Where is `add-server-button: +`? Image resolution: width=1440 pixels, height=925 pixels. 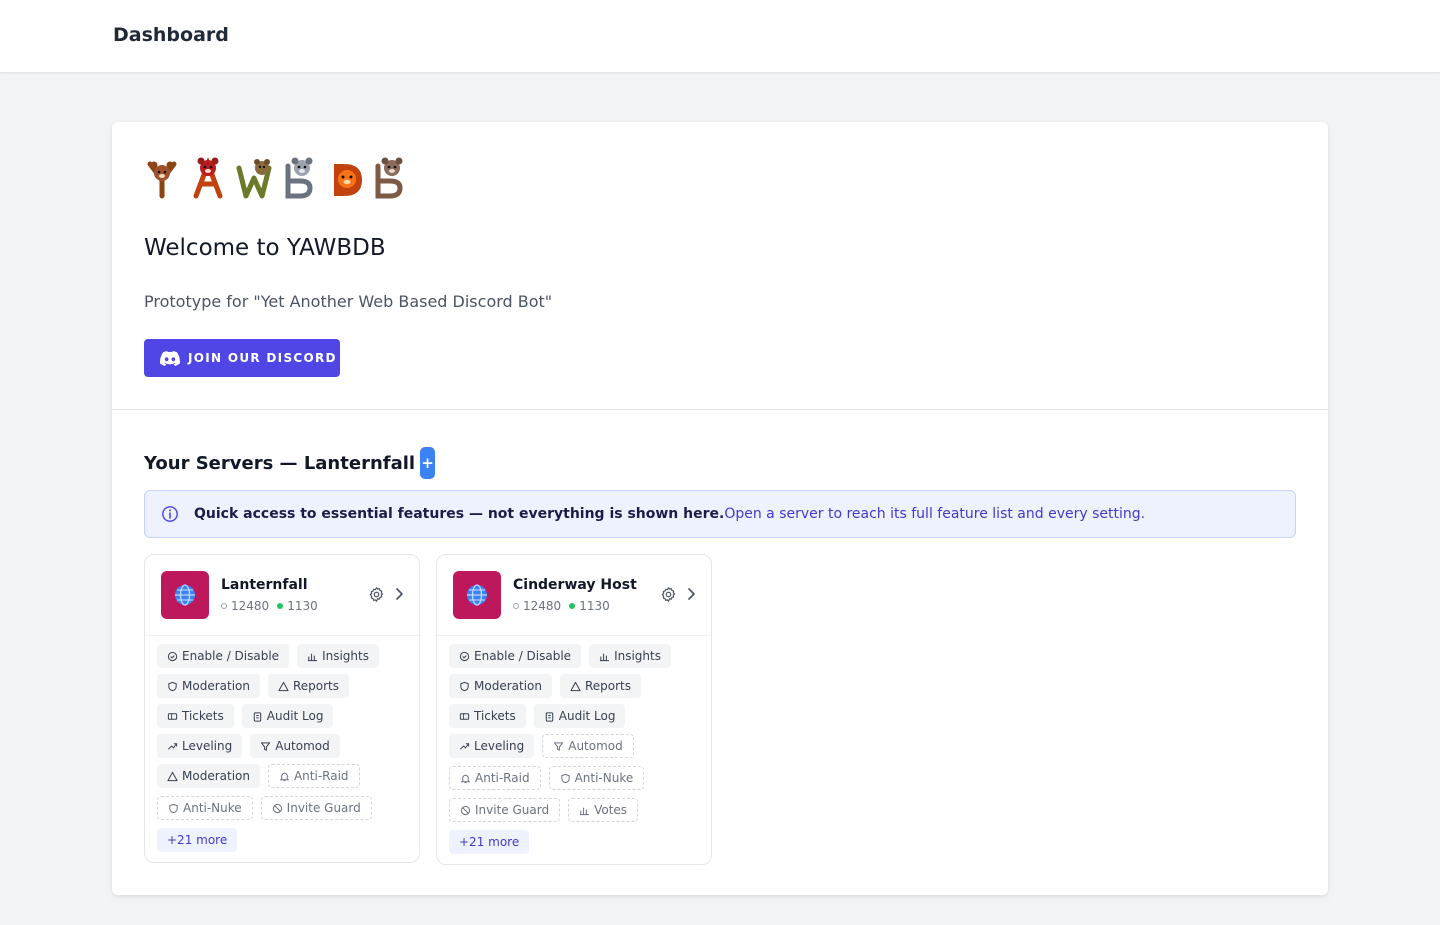 add-server-button: + is located at coordinates (428, 463).